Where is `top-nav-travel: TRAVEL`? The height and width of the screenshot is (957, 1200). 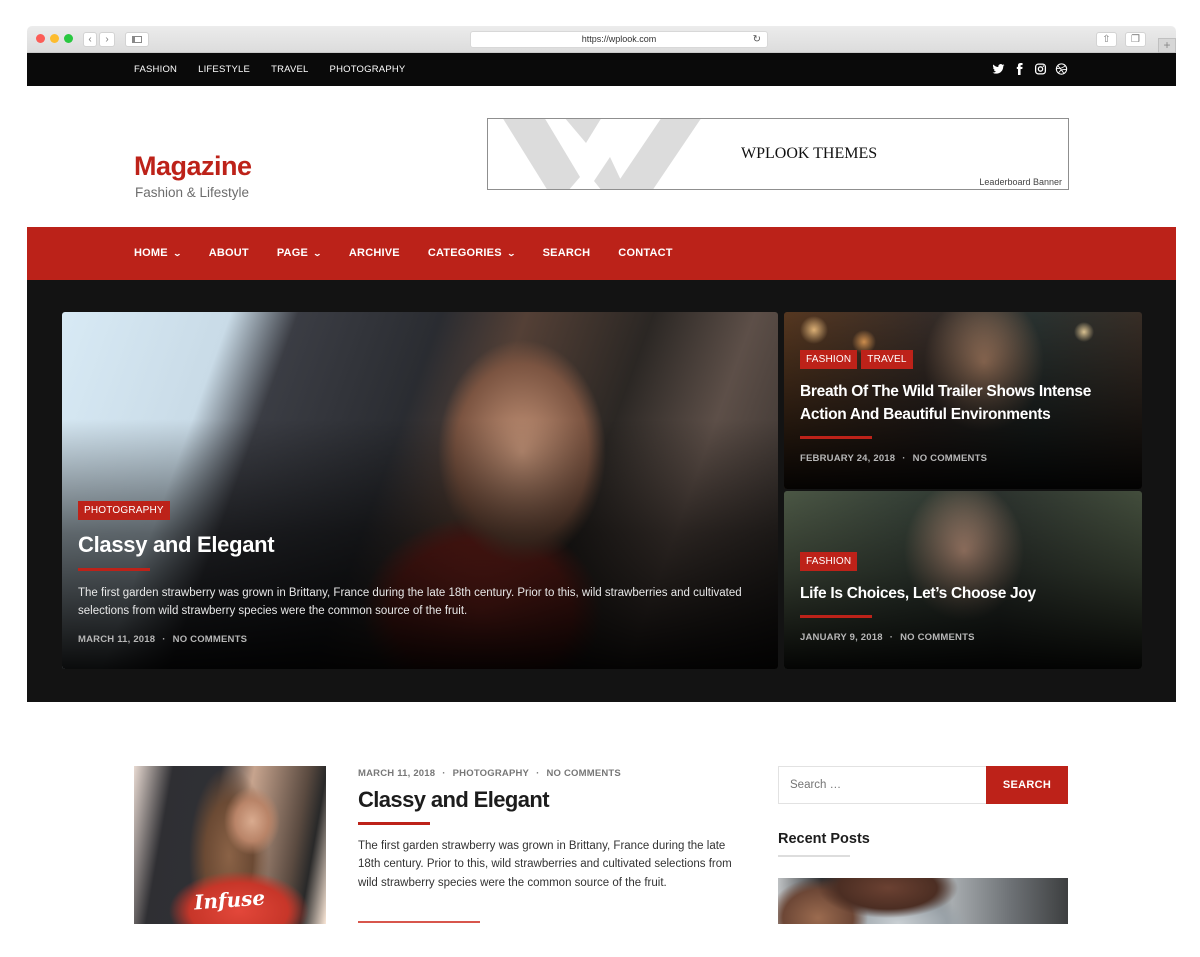 top-nav-travel: TRAVEL is located at coordinates (289, 69).